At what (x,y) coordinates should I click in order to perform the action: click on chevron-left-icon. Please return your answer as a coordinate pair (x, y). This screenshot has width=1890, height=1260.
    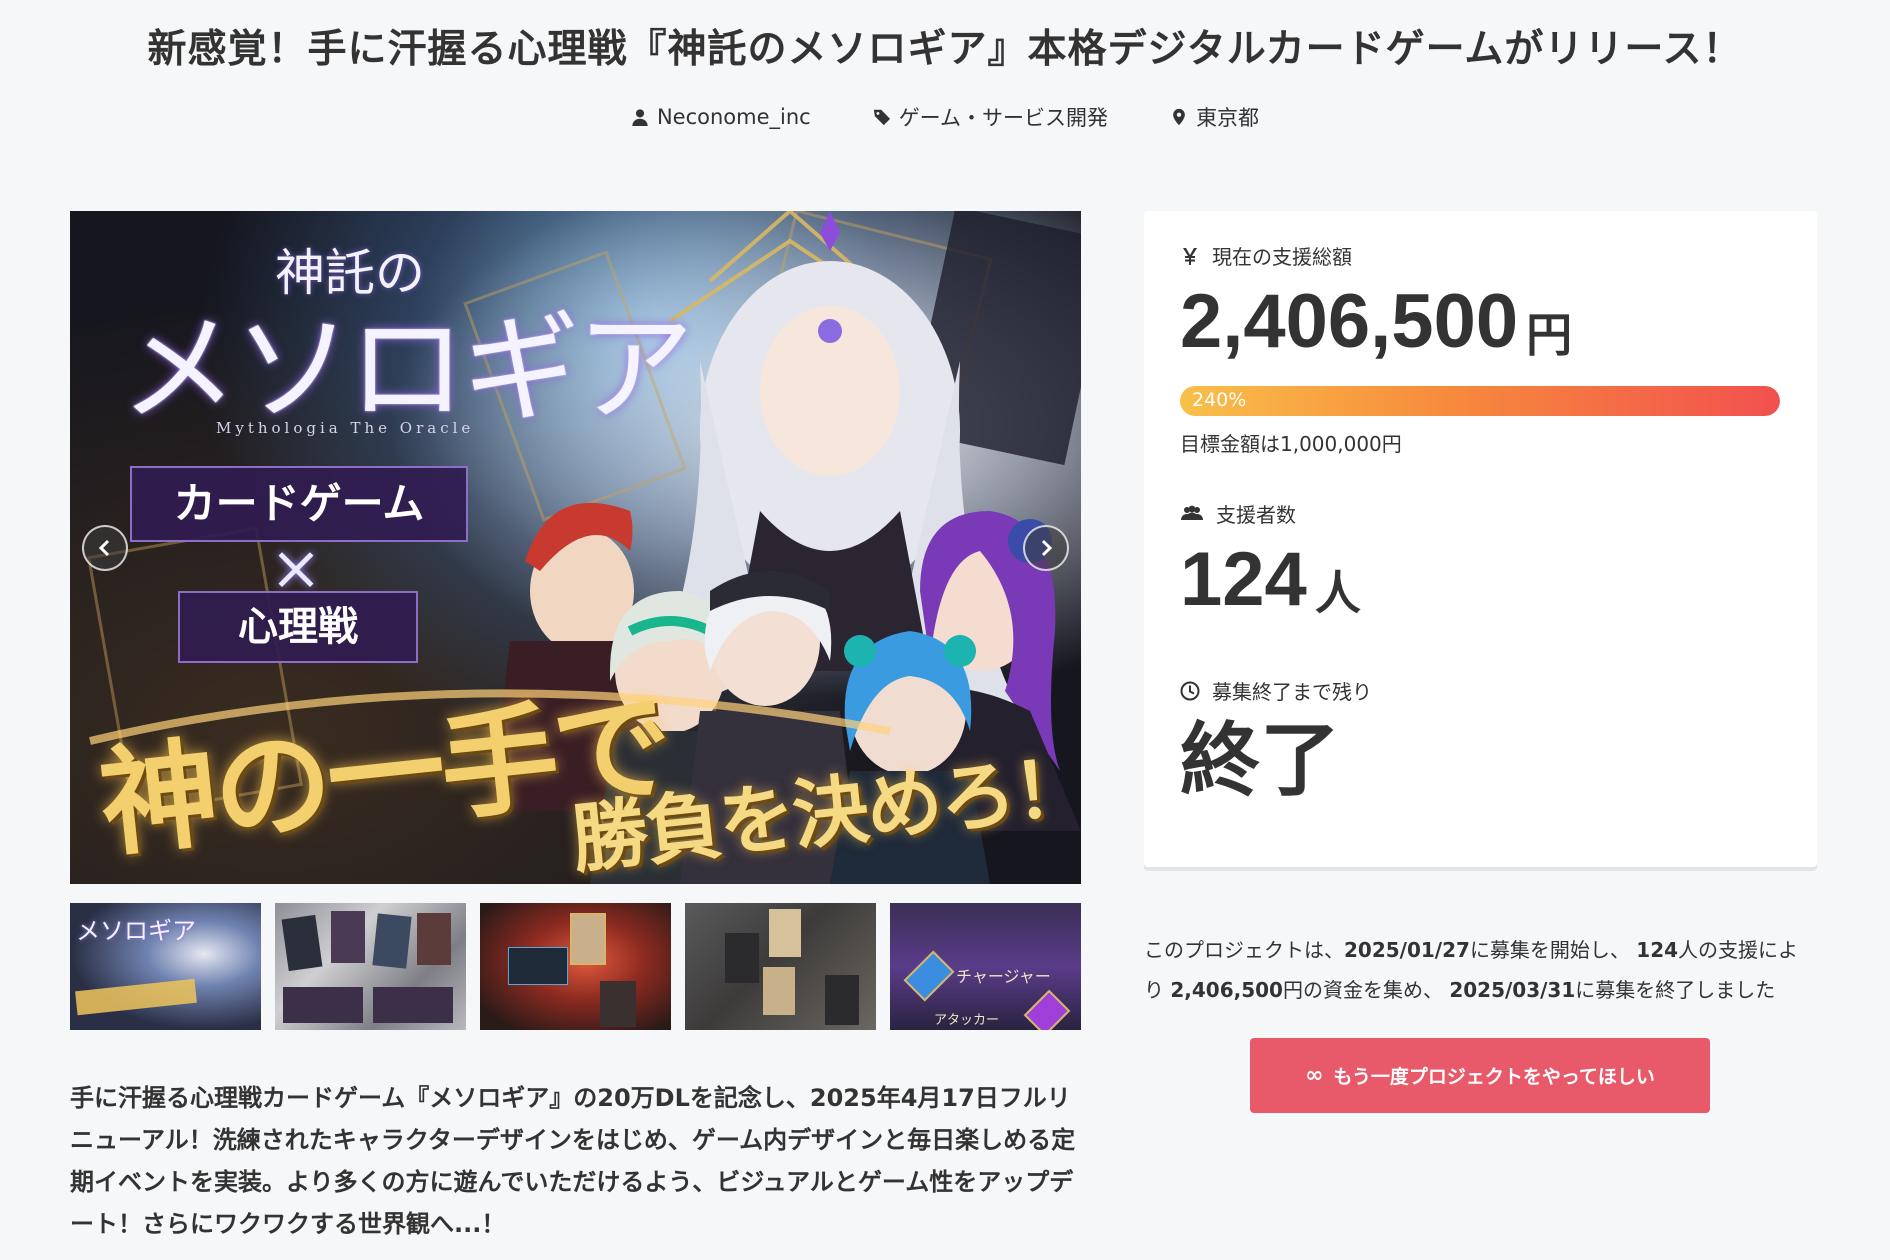
    Looking at the image, I should click on (104, 548).